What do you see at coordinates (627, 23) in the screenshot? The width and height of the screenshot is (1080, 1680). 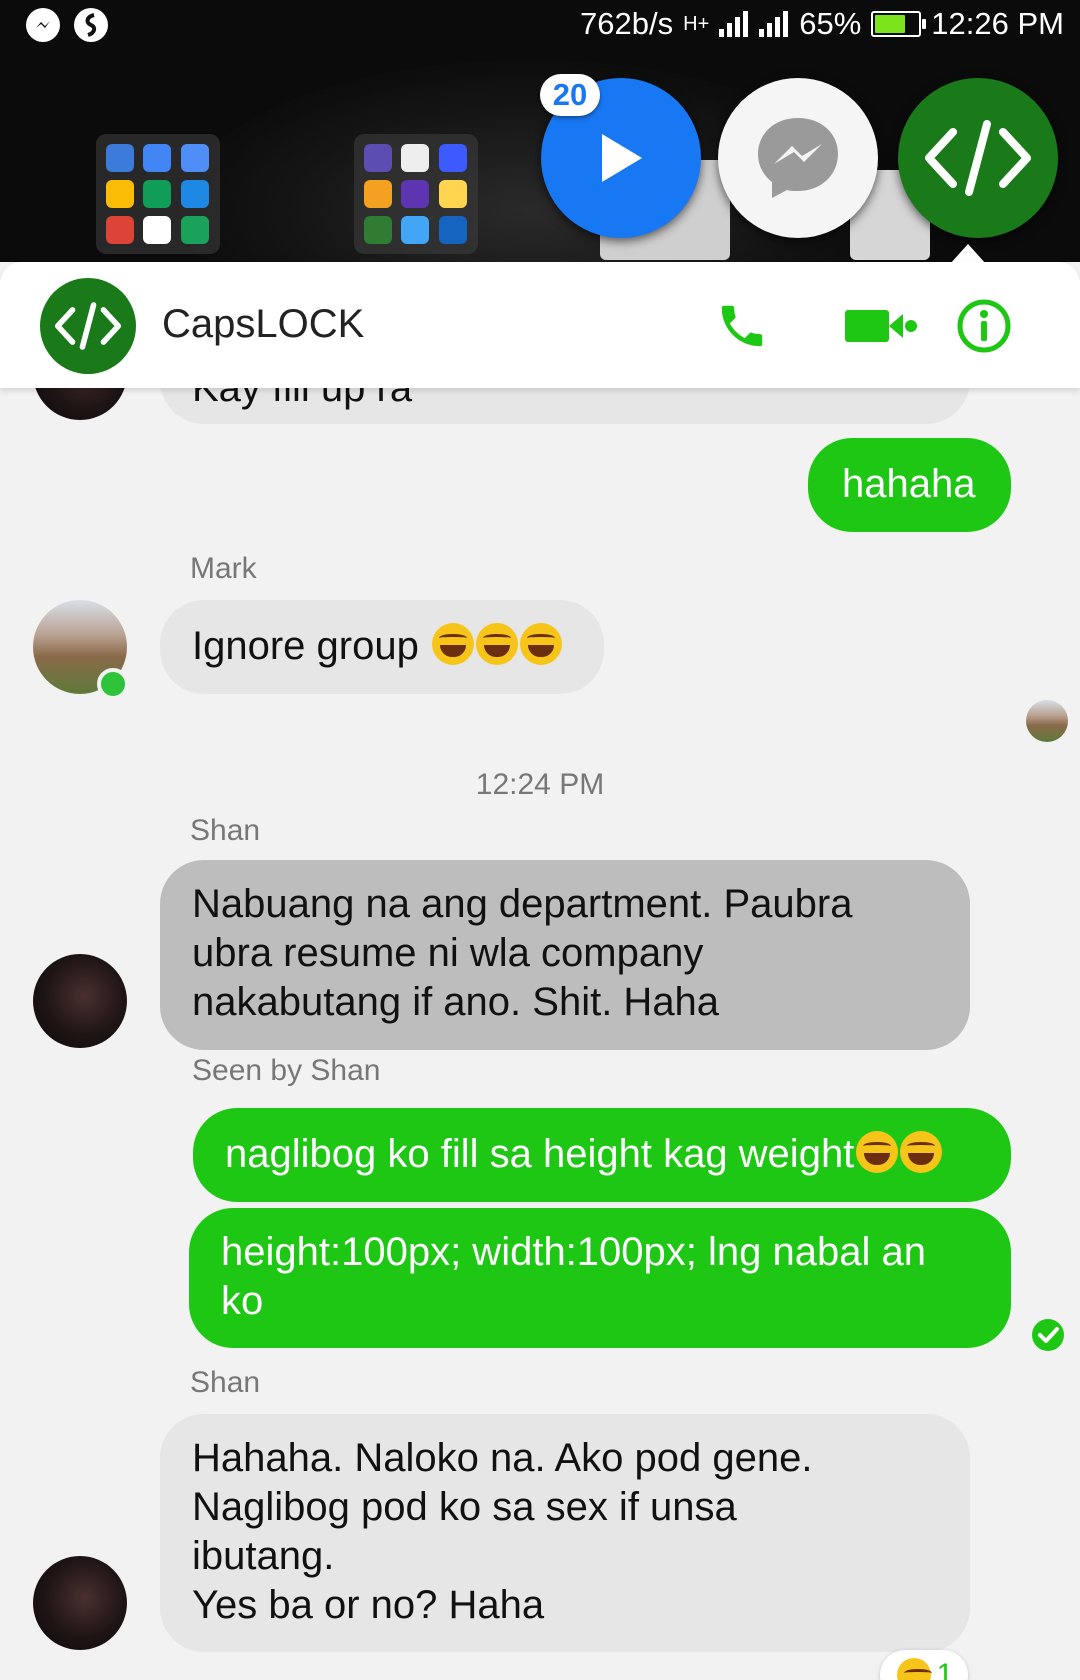 I see `network-speed: 762b/s` at bounding box center [627, 23].